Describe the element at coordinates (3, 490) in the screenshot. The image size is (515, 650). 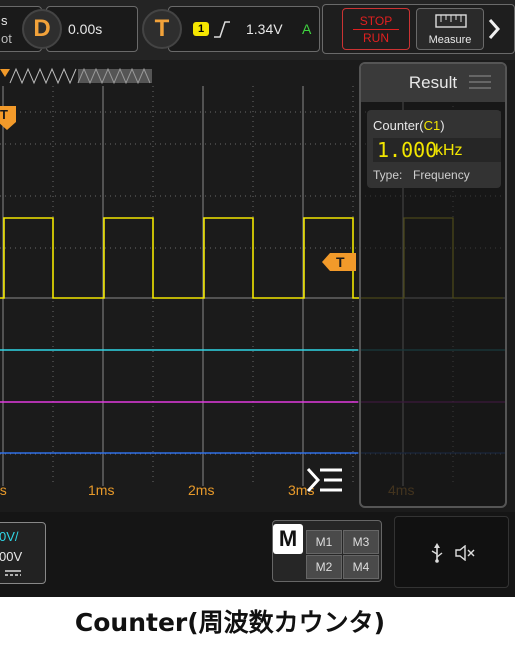
I see `time-label-0: 0s` at that location.